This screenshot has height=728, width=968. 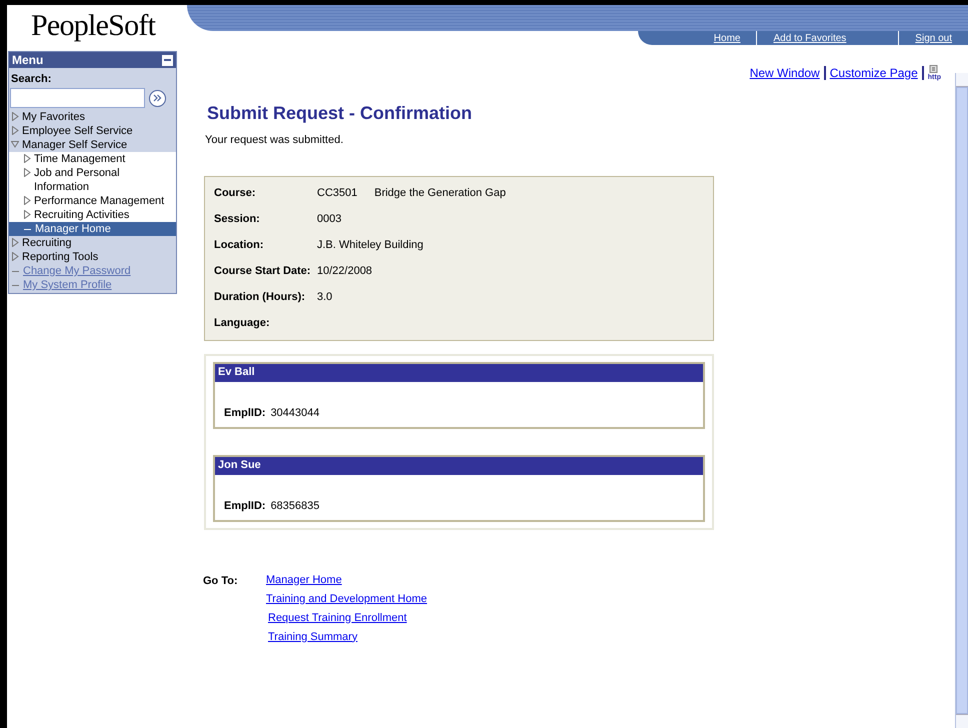 What do you see at coordinates (92, 243) in the screenshot?
I see `menu-item: Recruiting` at bounding box center [92, 243].